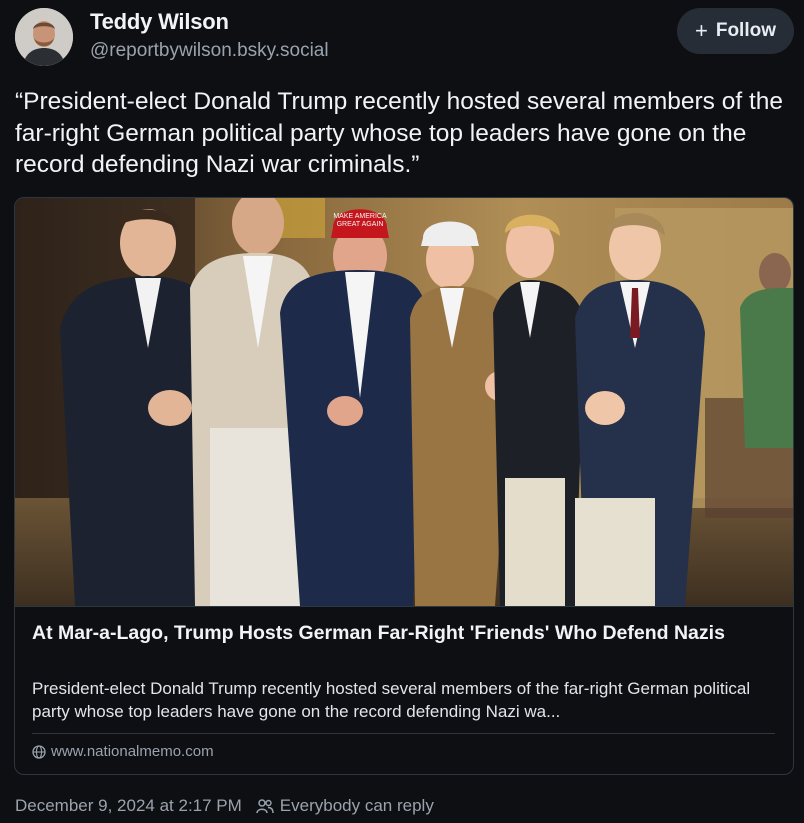 The image size is (804, 823). I want to click on reply-setting: Everybody can reply, so click(345, 806).